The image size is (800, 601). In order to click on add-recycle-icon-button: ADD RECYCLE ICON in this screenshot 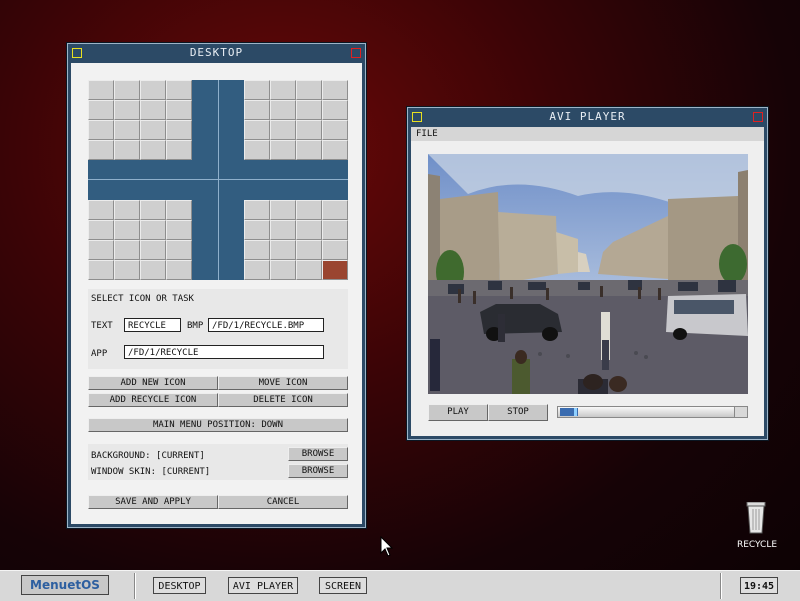, I will do `click(153, 400)`.